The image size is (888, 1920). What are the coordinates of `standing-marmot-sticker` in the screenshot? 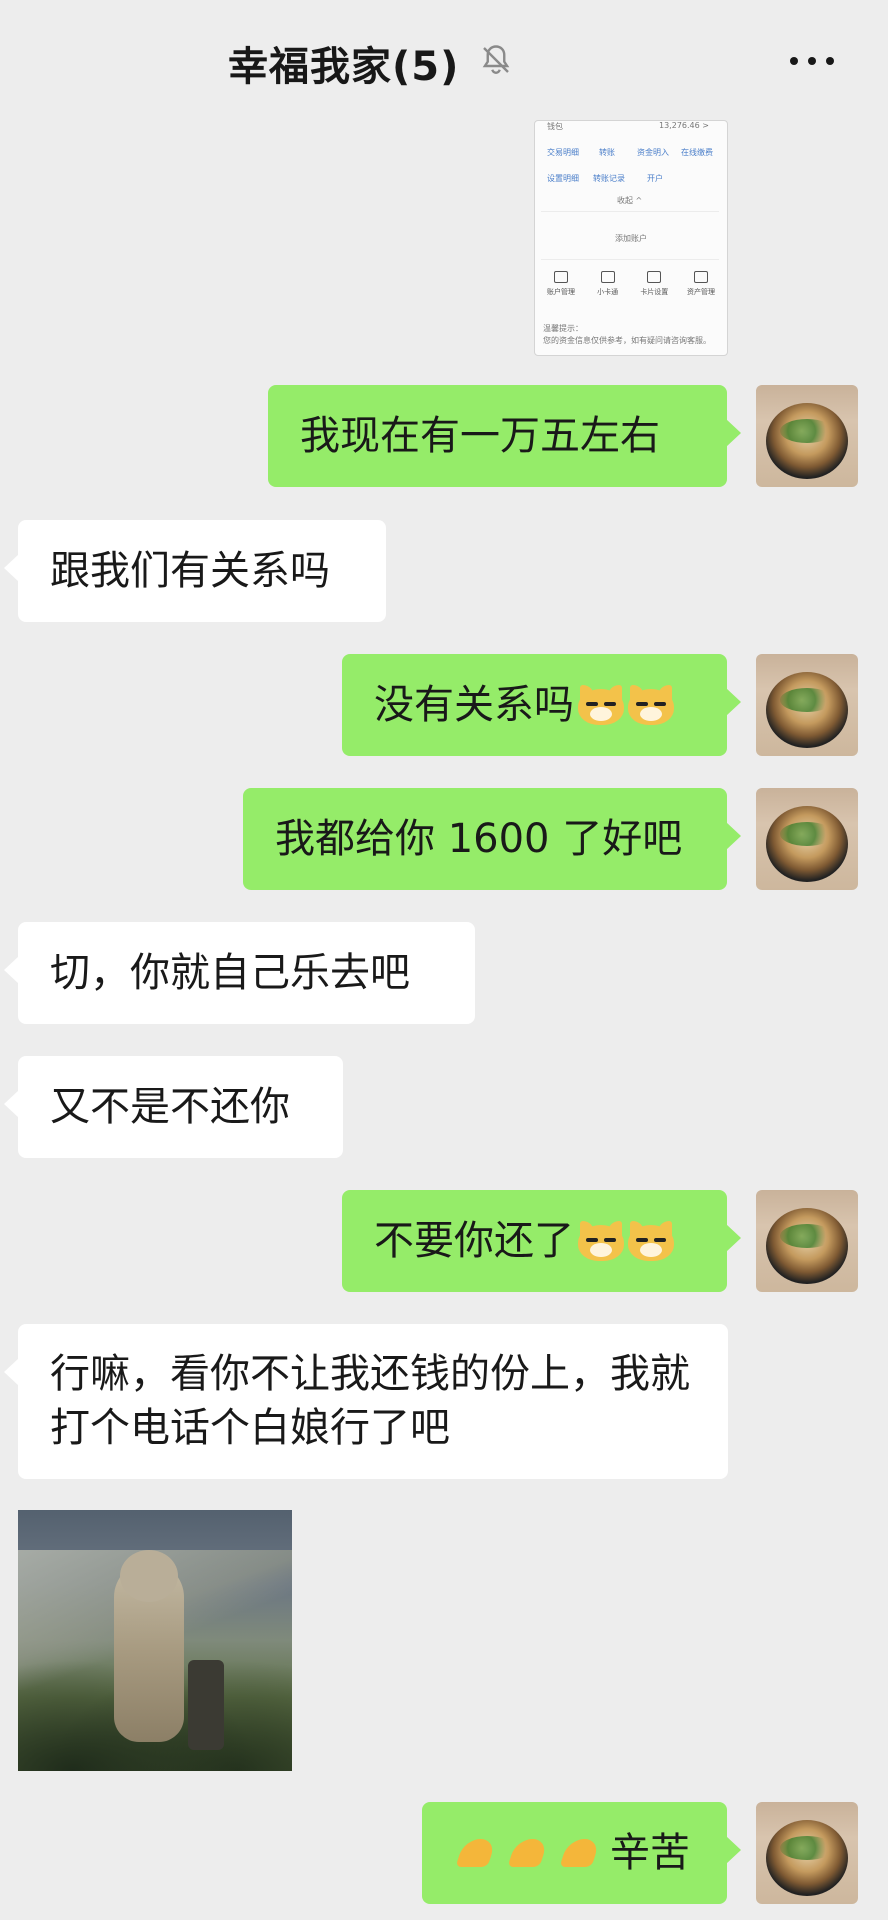 It's located at (155, 1640).